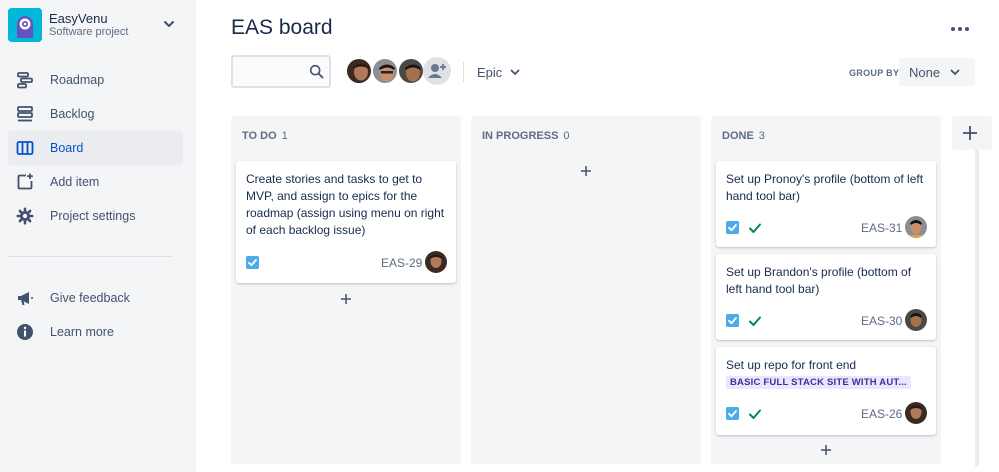 The image size is (999, 472). What do you see at coordinates (67, 148) in the screenshot?
I see `sidebar-item-label: Board` at bounding box center [67, 148].